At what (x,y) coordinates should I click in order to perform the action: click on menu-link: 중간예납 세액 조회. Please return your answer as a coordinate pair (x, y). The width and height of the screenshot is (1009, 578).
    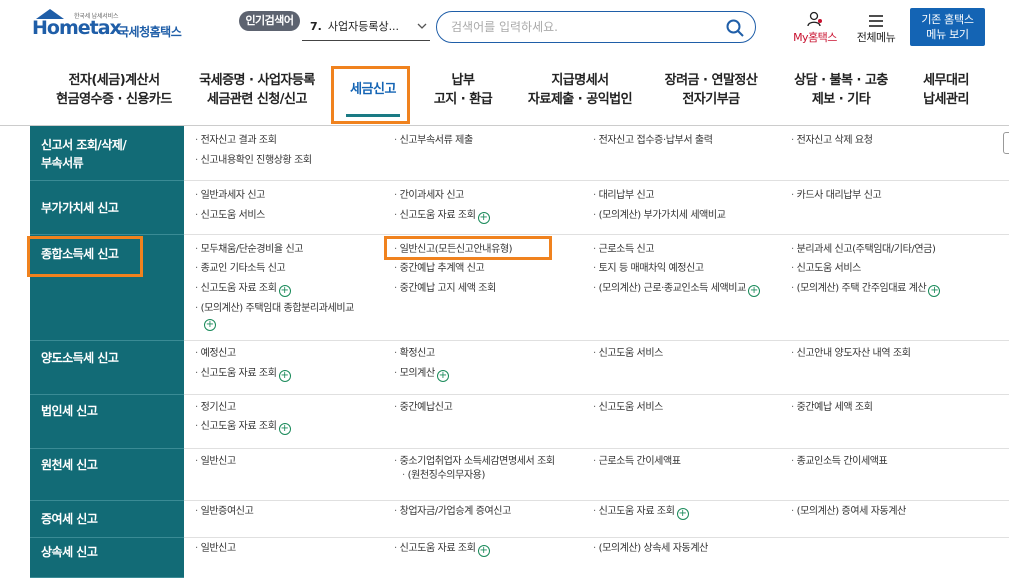
    Looking at the image, I should click on (832, 408).